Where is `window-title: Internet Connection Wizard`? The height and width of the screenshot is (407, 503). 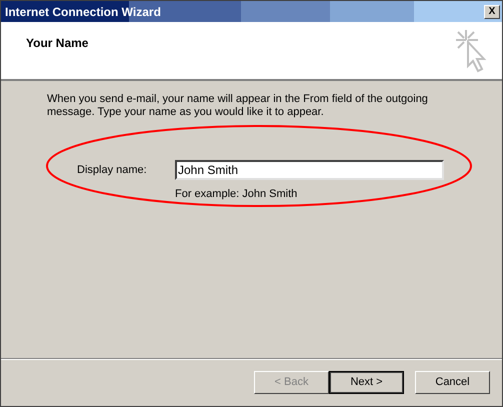
window-title: Internet Connection Wizard is located at coordinates (83, 12).